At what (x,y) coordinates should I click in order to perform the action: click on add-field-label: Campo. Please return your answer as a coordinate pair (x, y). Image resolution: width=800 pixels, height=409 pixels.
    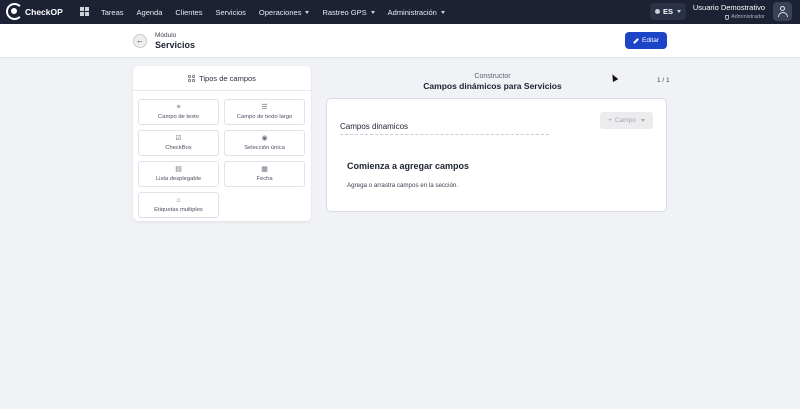
    Looking at the image, I should click on (625, 120).